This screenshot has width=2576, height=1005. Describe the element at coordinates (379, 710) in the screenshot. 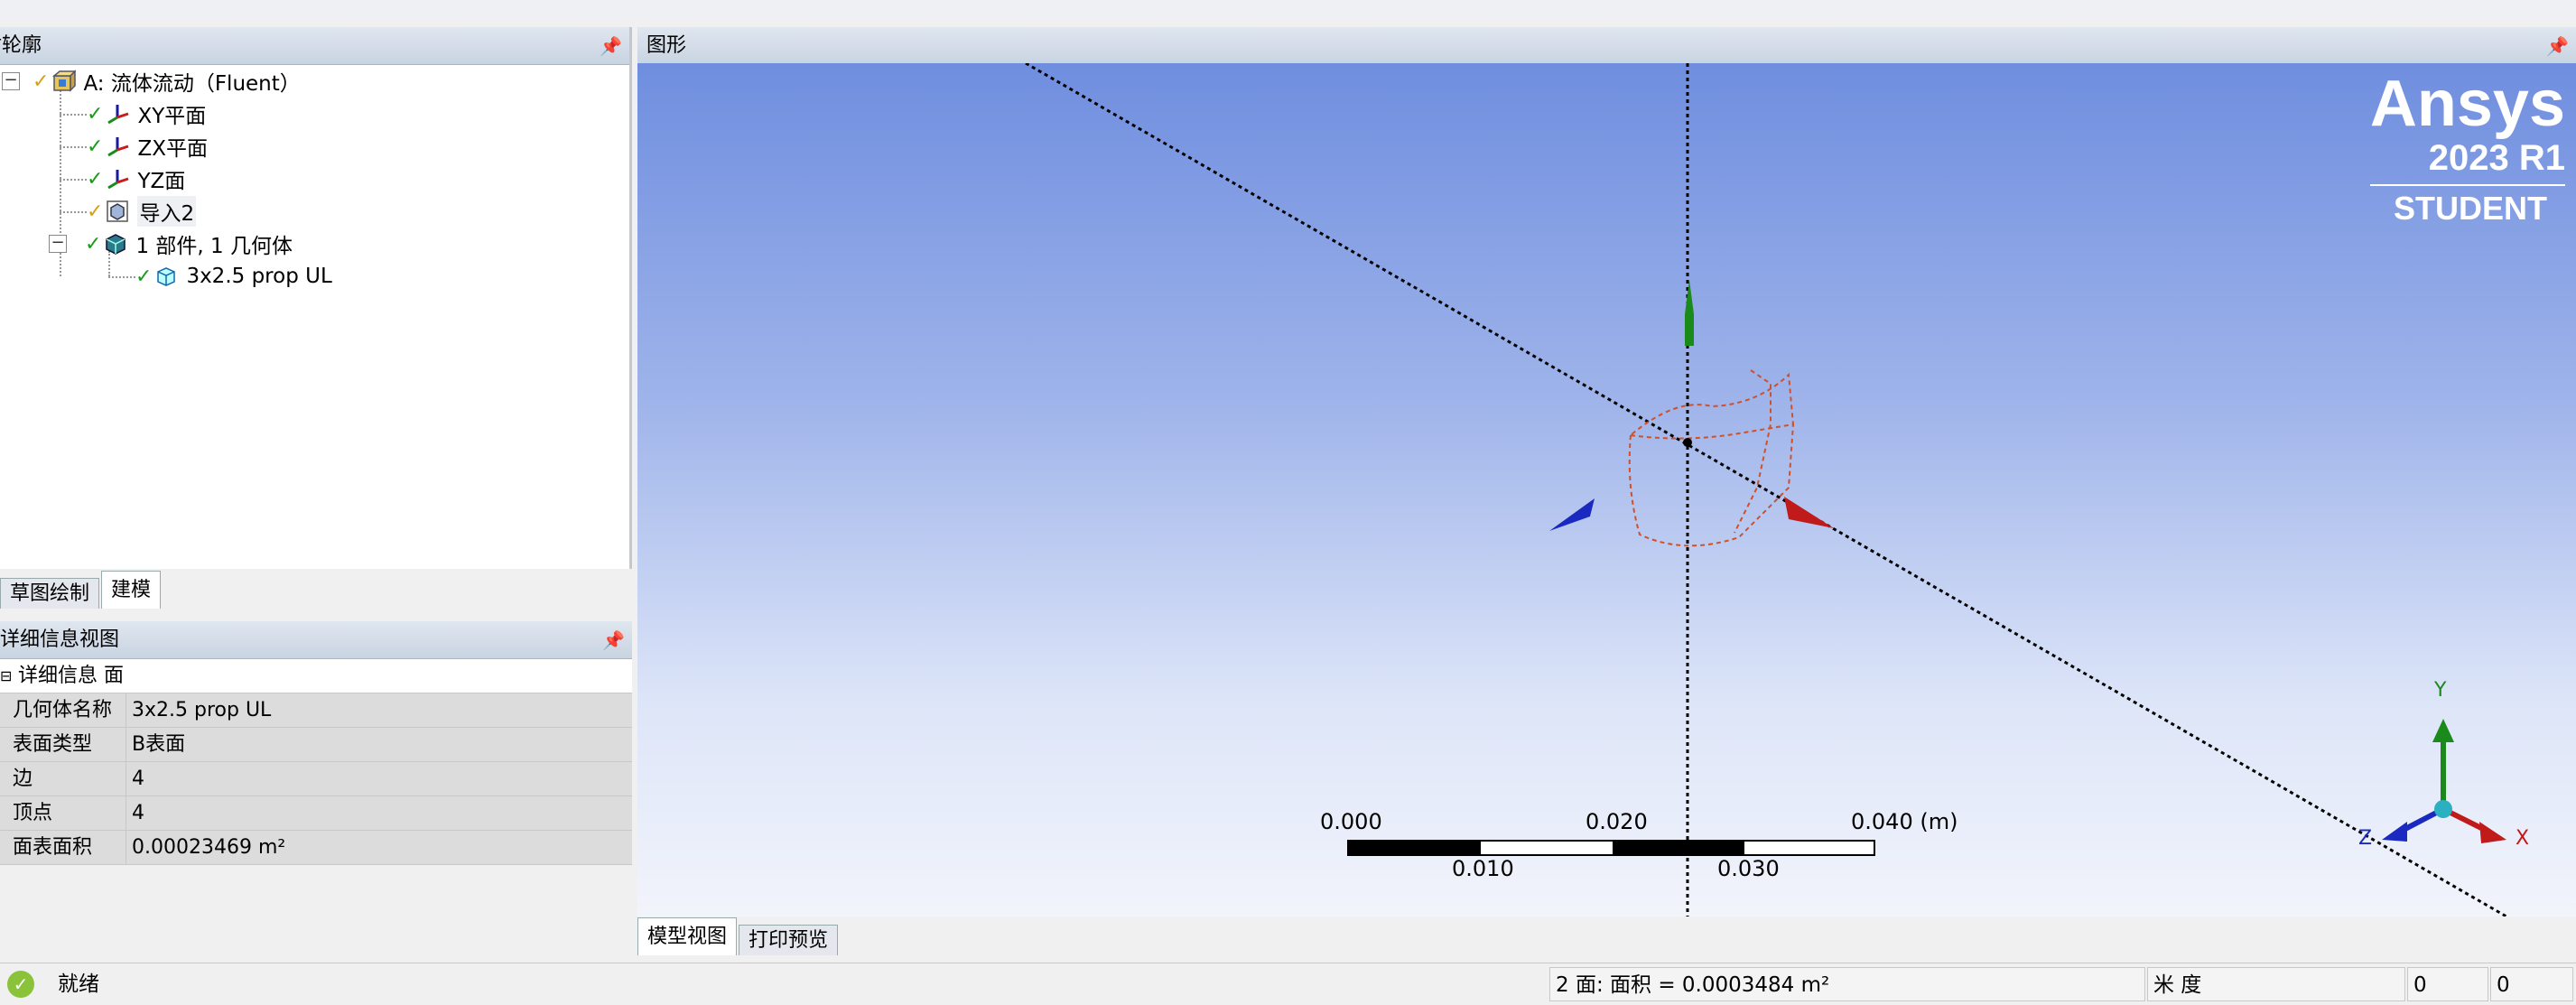

I see `details-value: 3x2.5 prop UL` at that location.